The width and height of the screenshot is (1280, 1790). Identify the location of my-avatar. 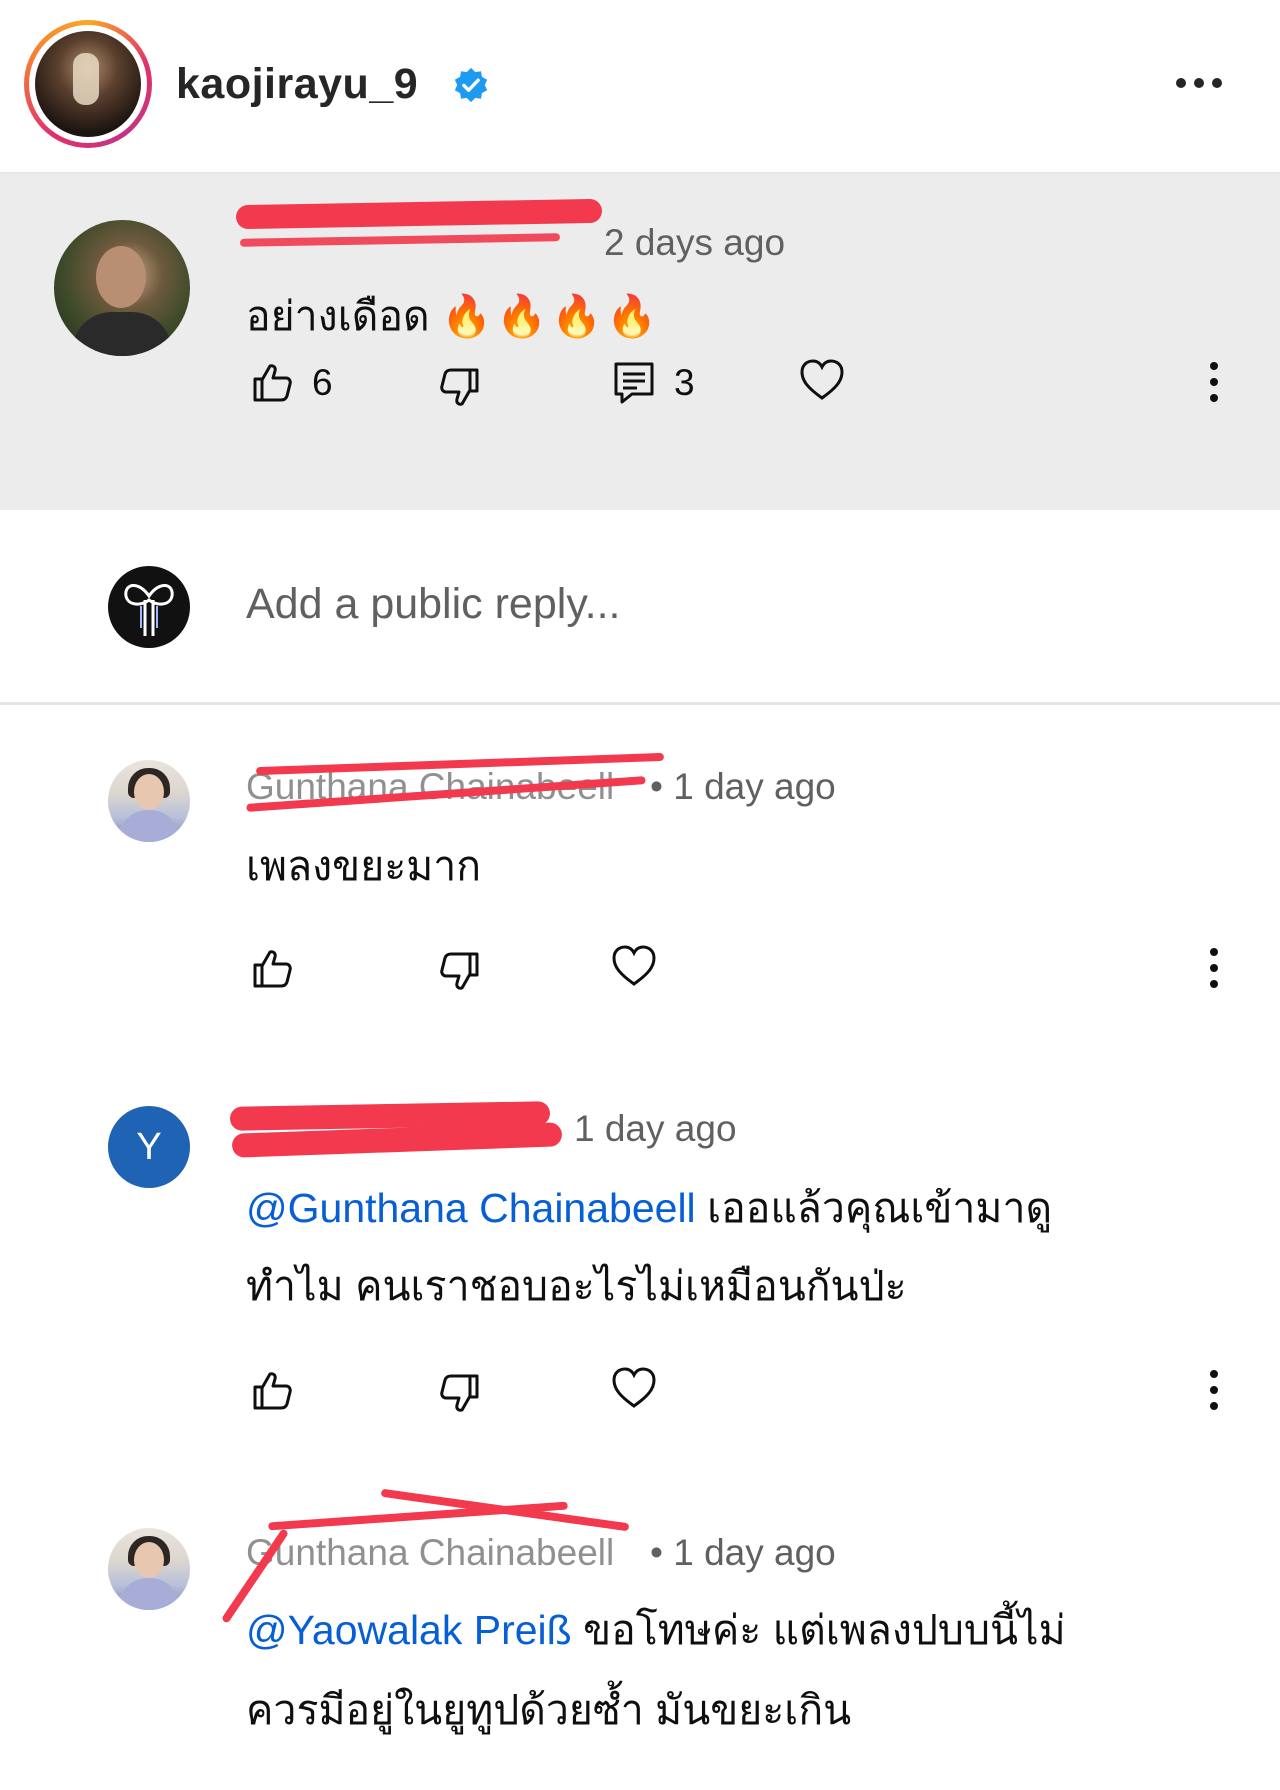
(149, 607).